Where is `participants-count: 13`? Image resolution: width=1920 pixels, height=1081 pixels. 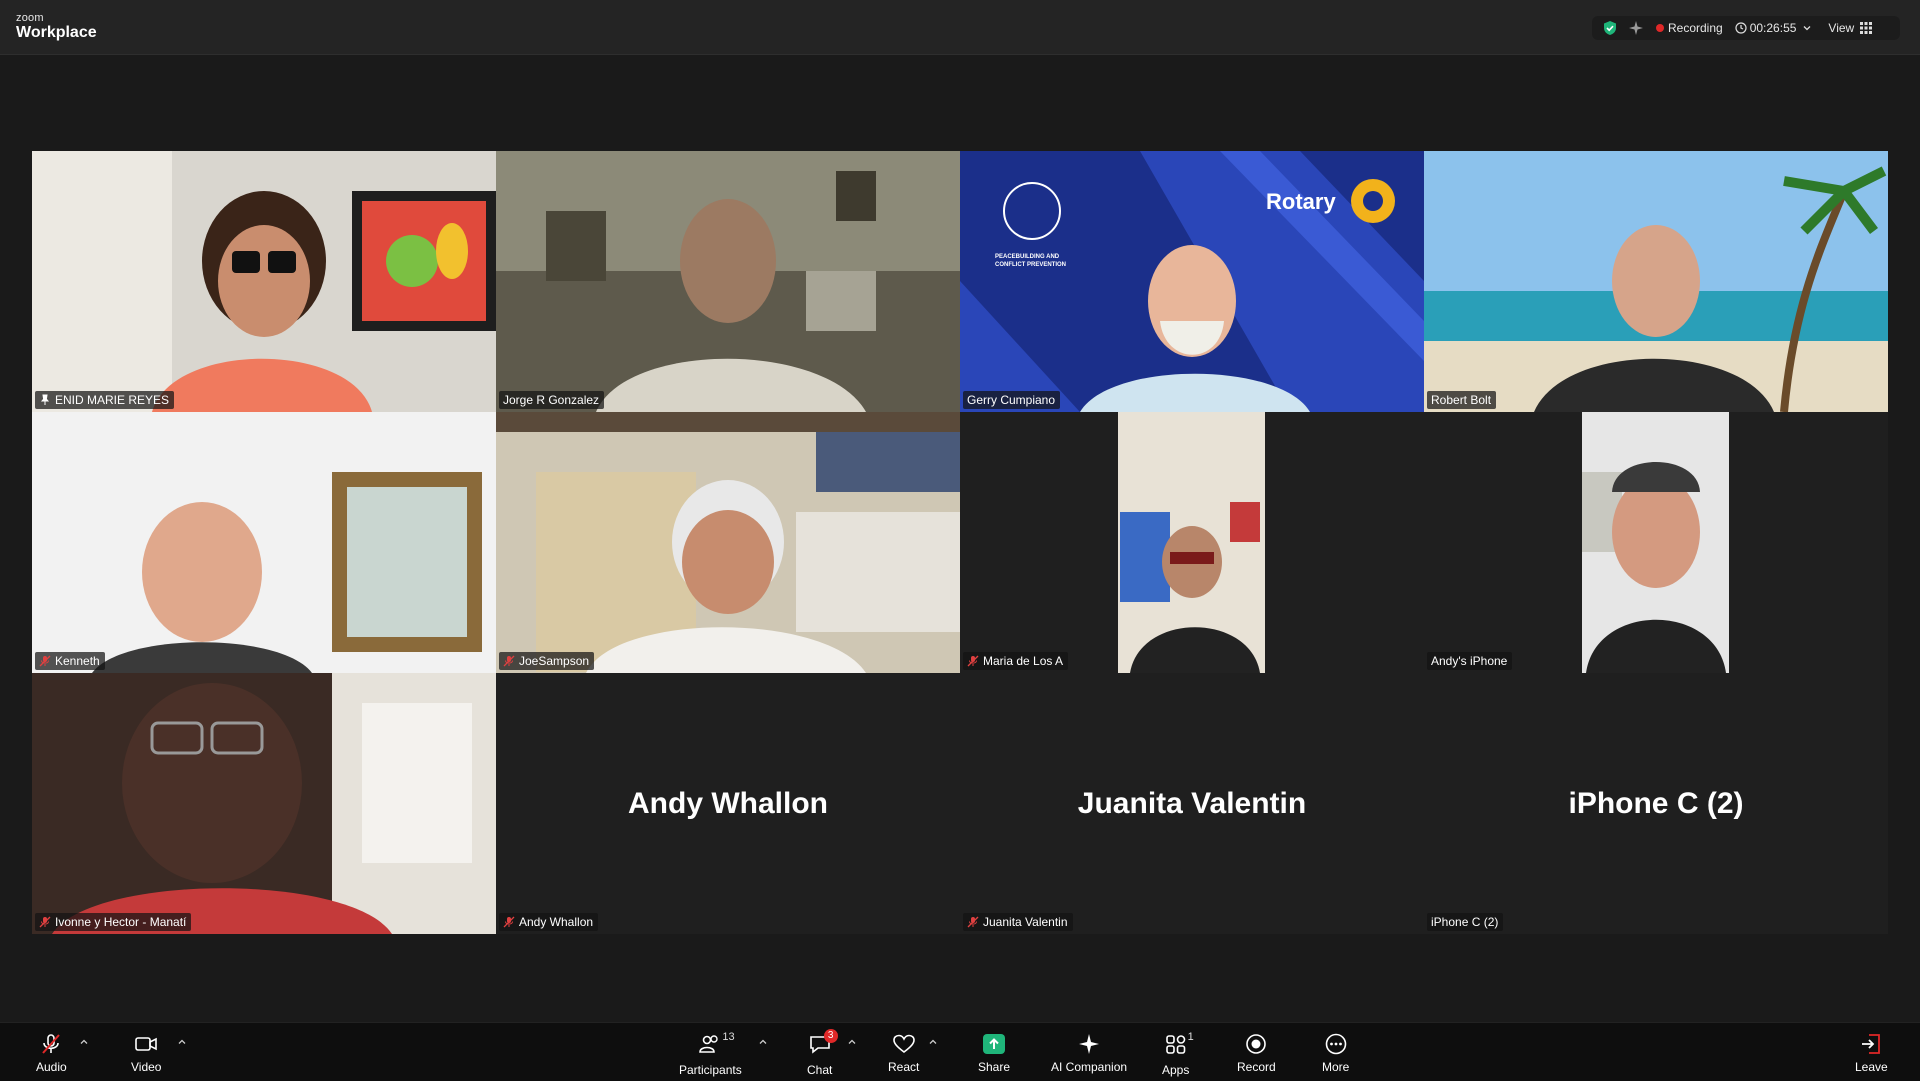 participants-count: 13 is located at coordinates (728, 1037).